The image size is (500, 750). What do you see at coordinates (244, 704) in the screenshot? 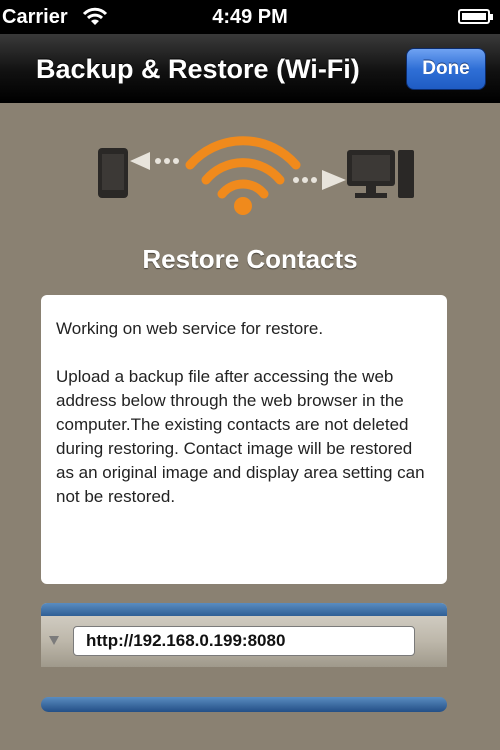
I see `bottom-bar` at bounding box center [244, 704].